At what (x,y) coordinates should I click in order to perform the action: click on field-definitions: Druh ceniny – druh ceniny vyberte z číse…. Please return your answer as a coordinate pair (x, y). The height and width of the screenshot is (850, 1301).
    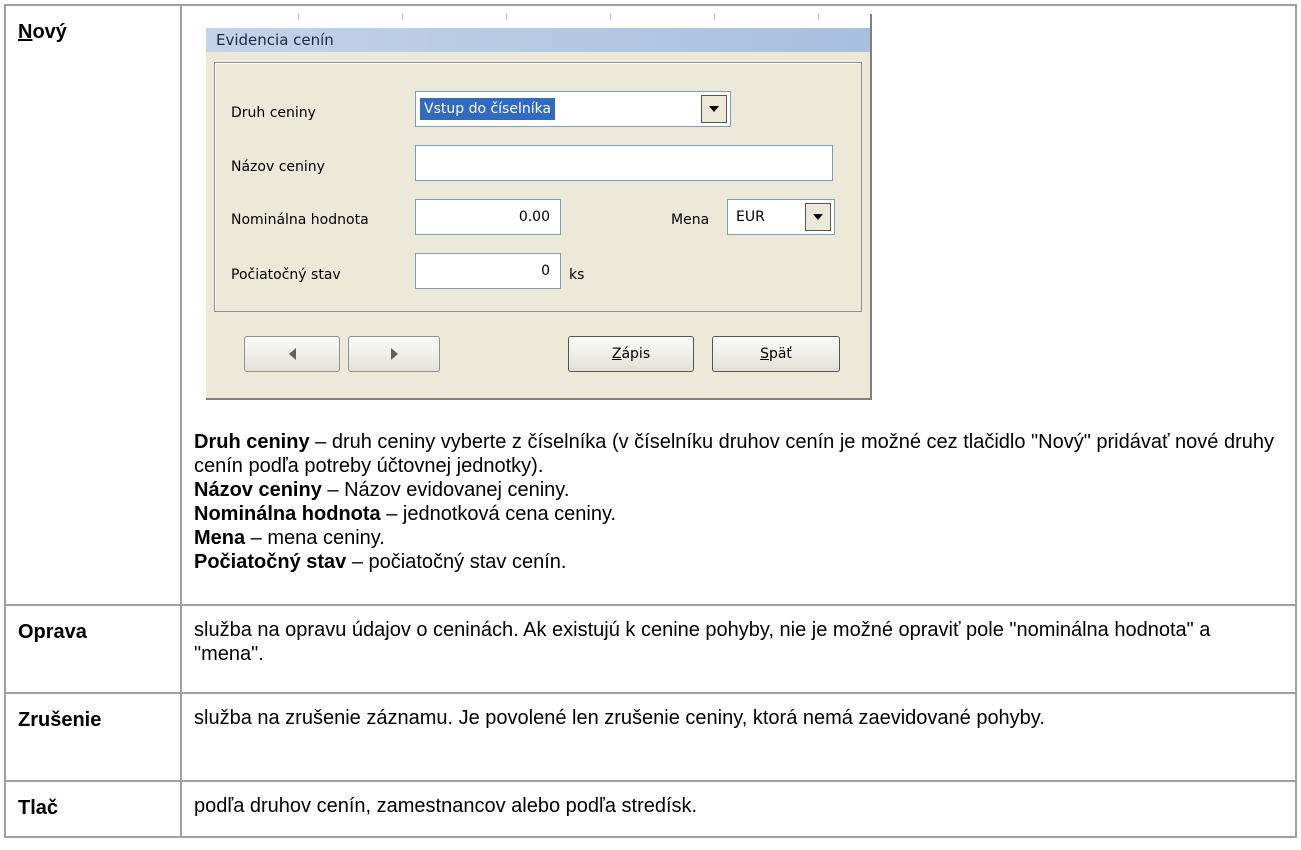
    Looking at the image, I should click on (739, 502).